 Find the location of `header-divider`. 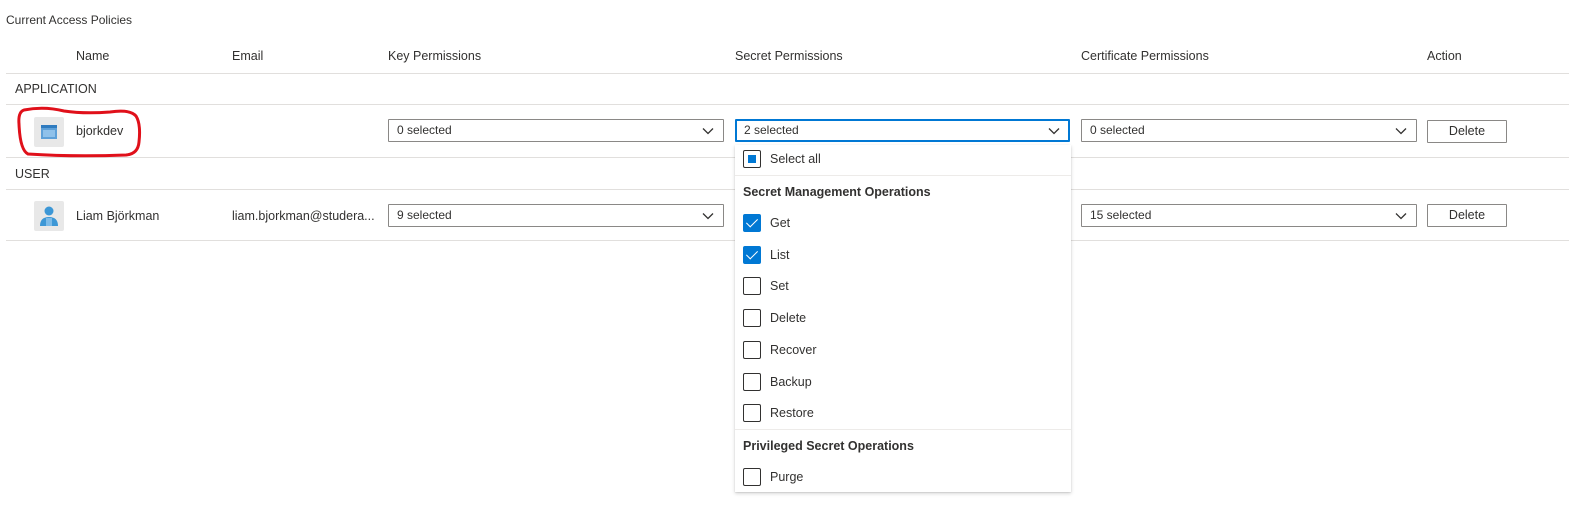

header-divider is located at coordinates (787, 73).